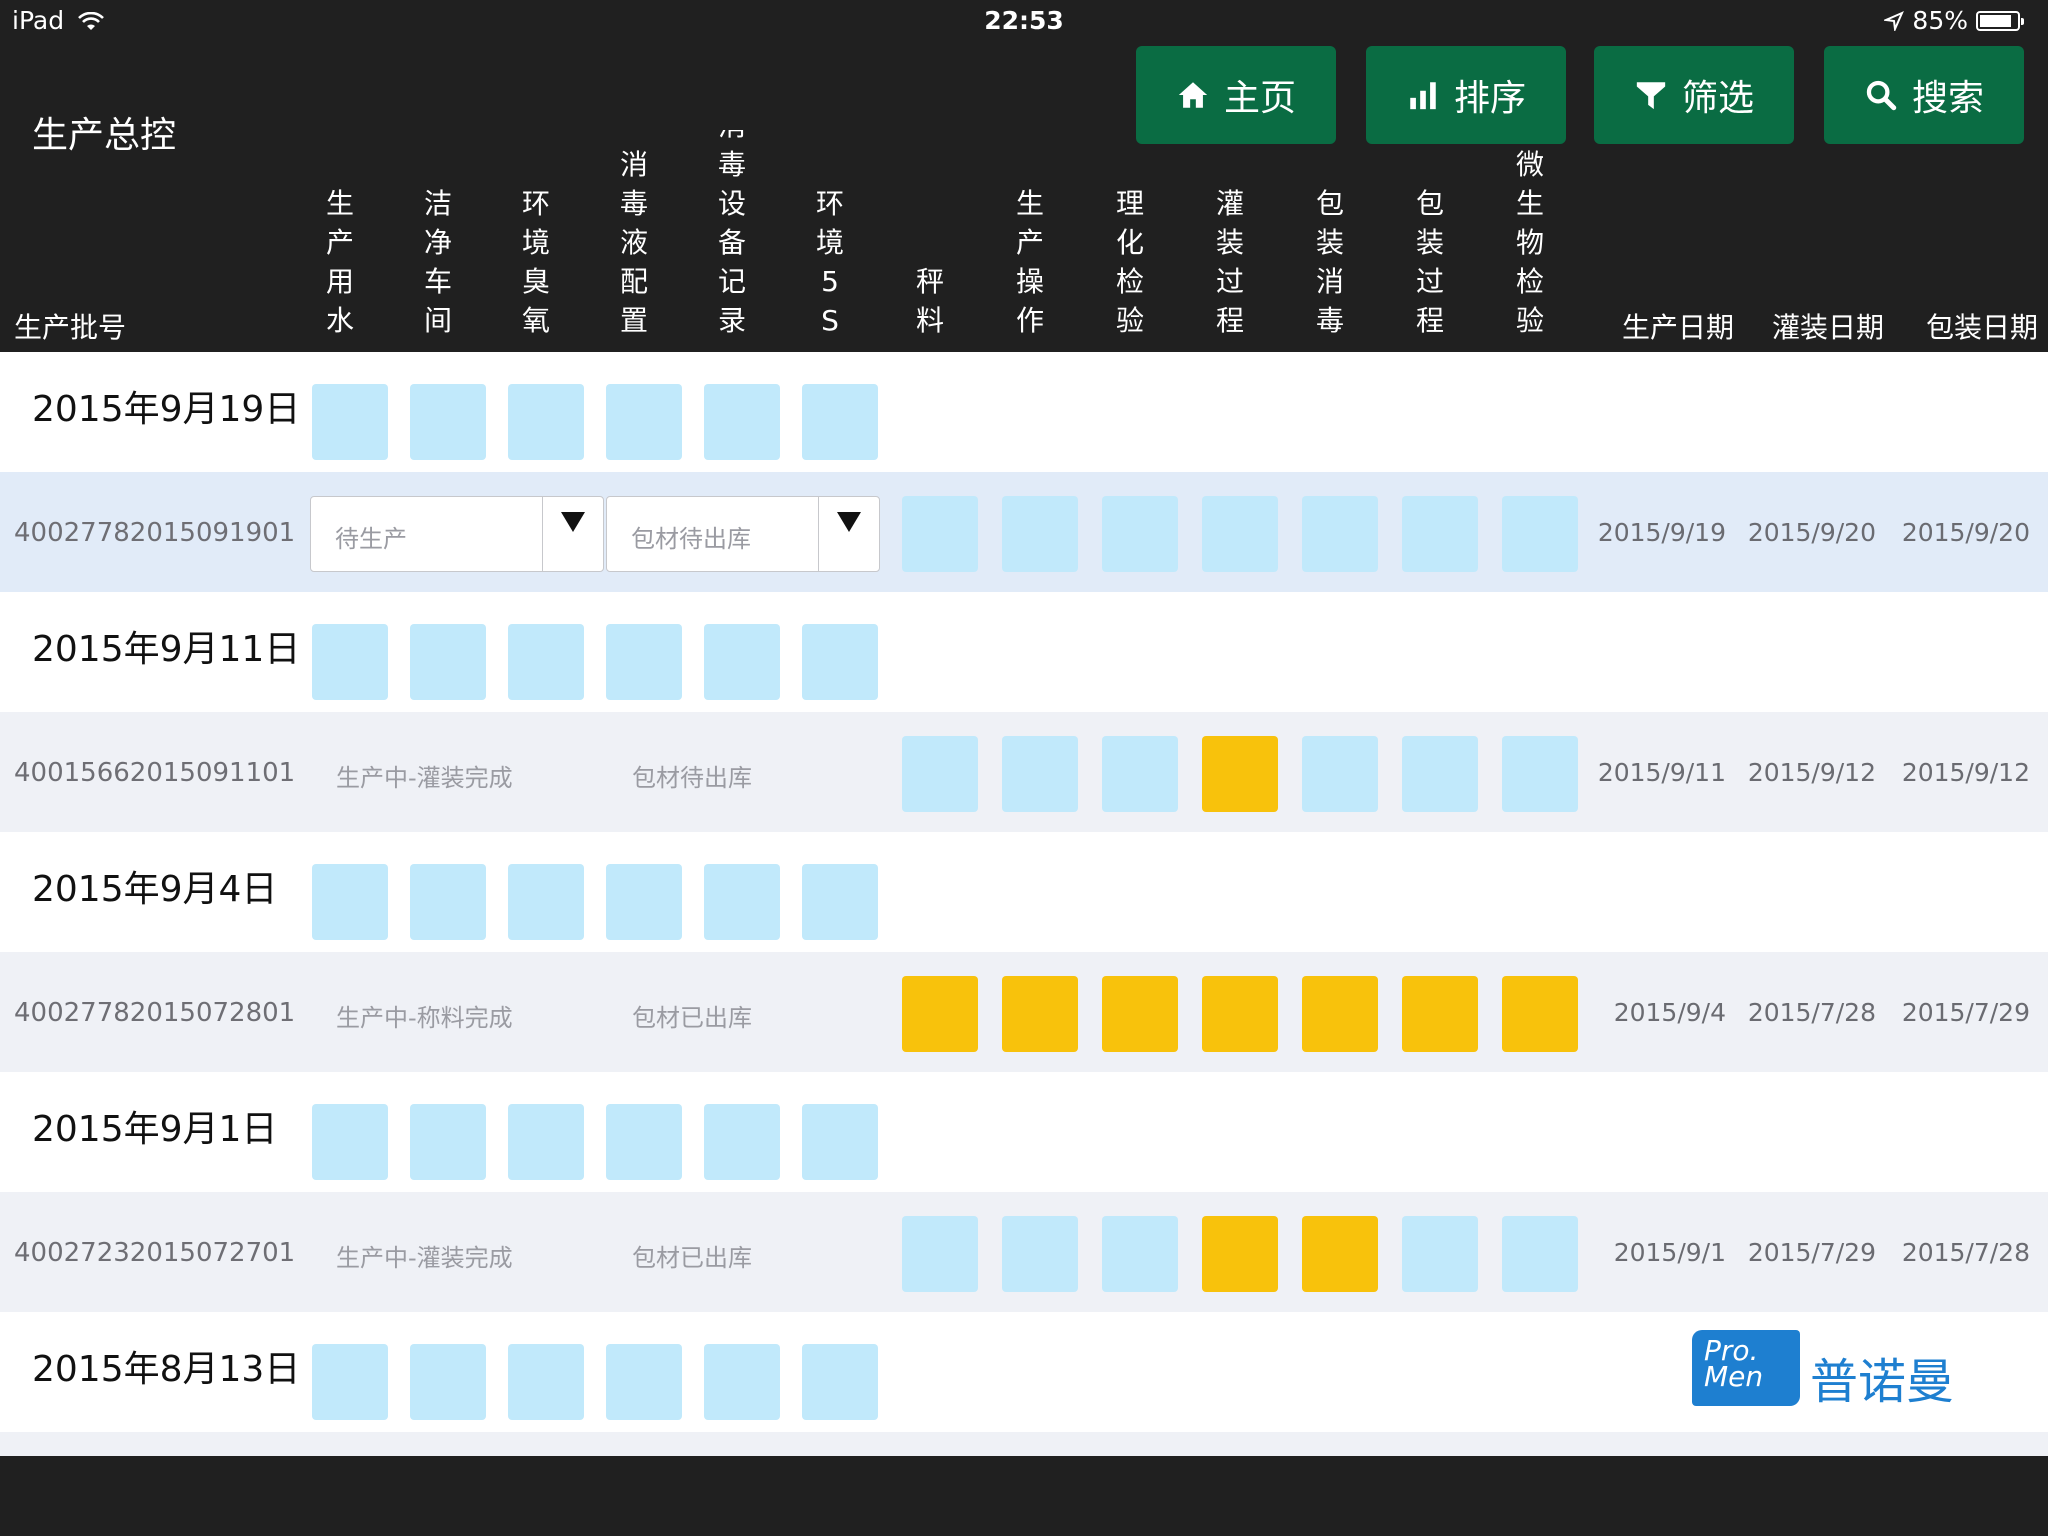  I want to click on material-status-select: 包材待出库, so click(743, 534).